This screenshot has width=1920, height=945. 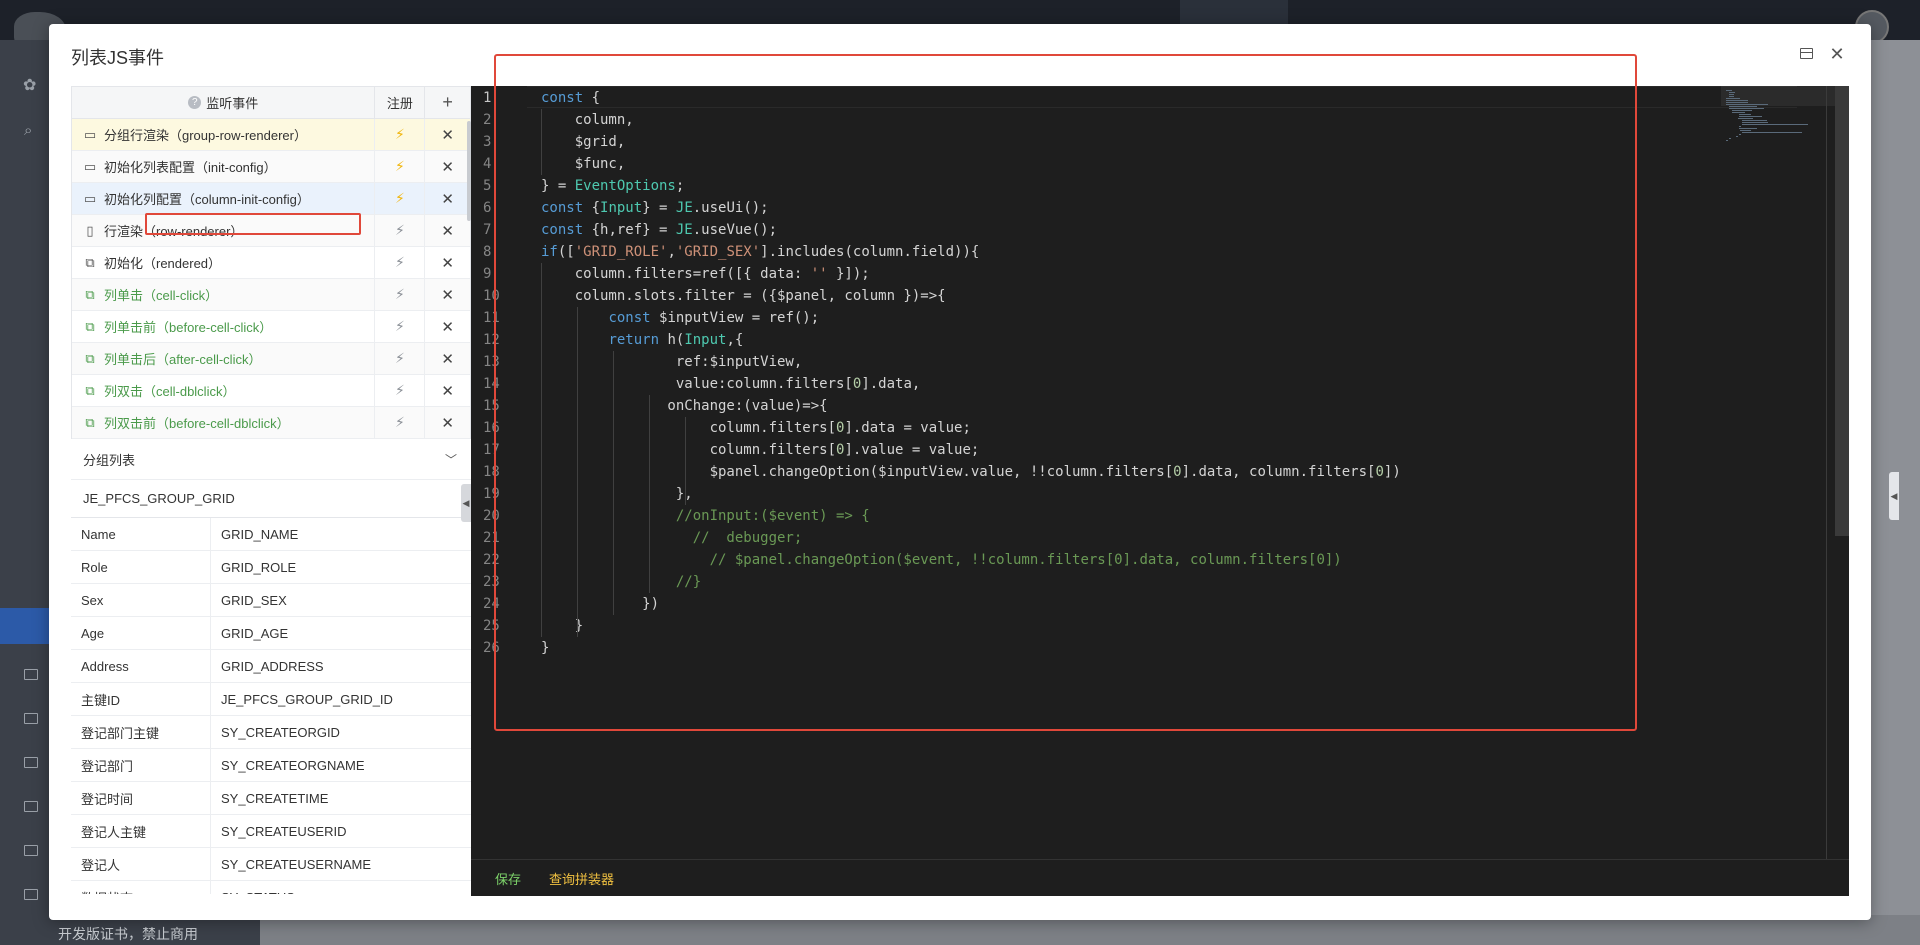 I want to click on field-row: 登记部门 SY_CREATEORGNAME, so click(x=271, y=765).